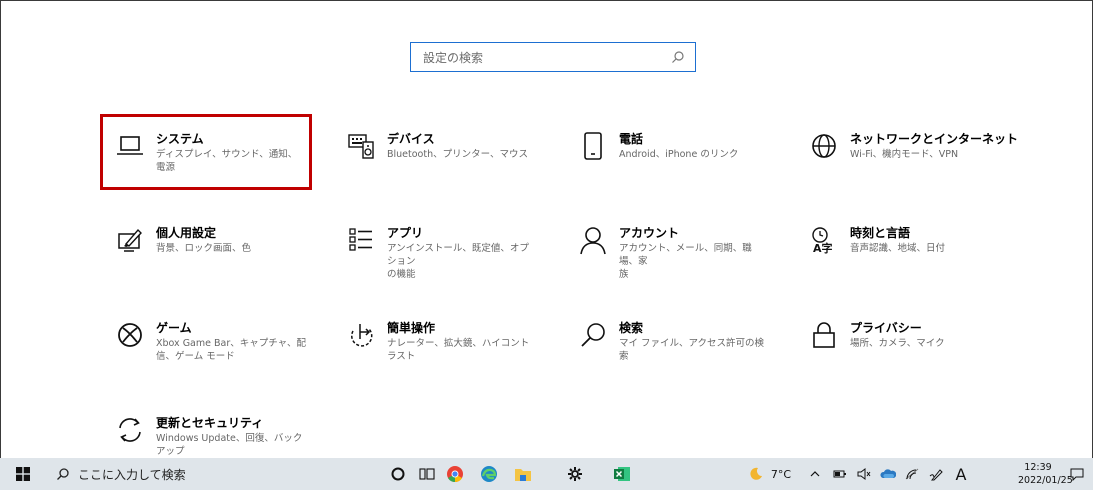 This screenshot has width=1093, height=490. I want to click on settings-gear-icon, so click(575, 474).